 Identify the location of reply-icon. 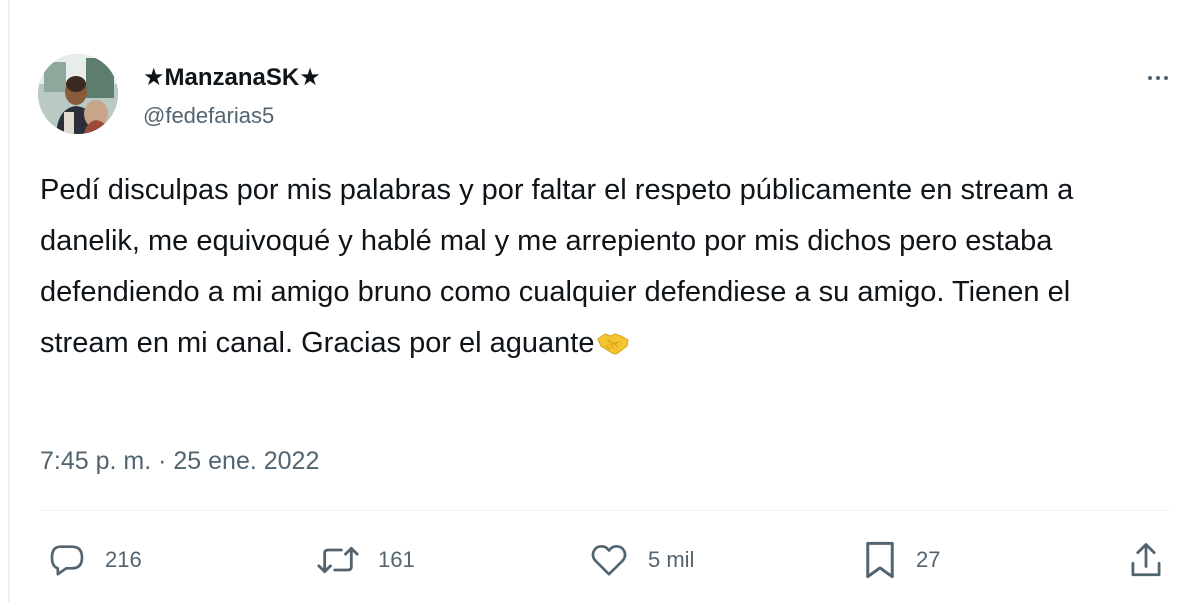
(67, 560).